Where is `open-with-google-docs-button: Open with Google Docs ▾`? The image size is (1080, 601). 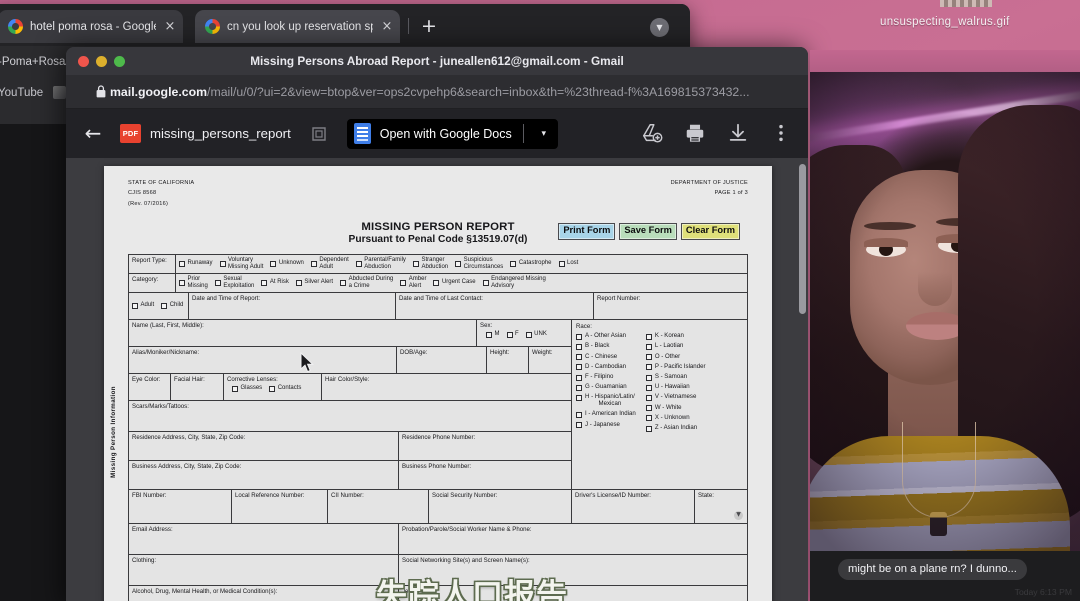
open-with-google-docs-button: Open with Google Docs ▾ is located at coordinates (452, 133).